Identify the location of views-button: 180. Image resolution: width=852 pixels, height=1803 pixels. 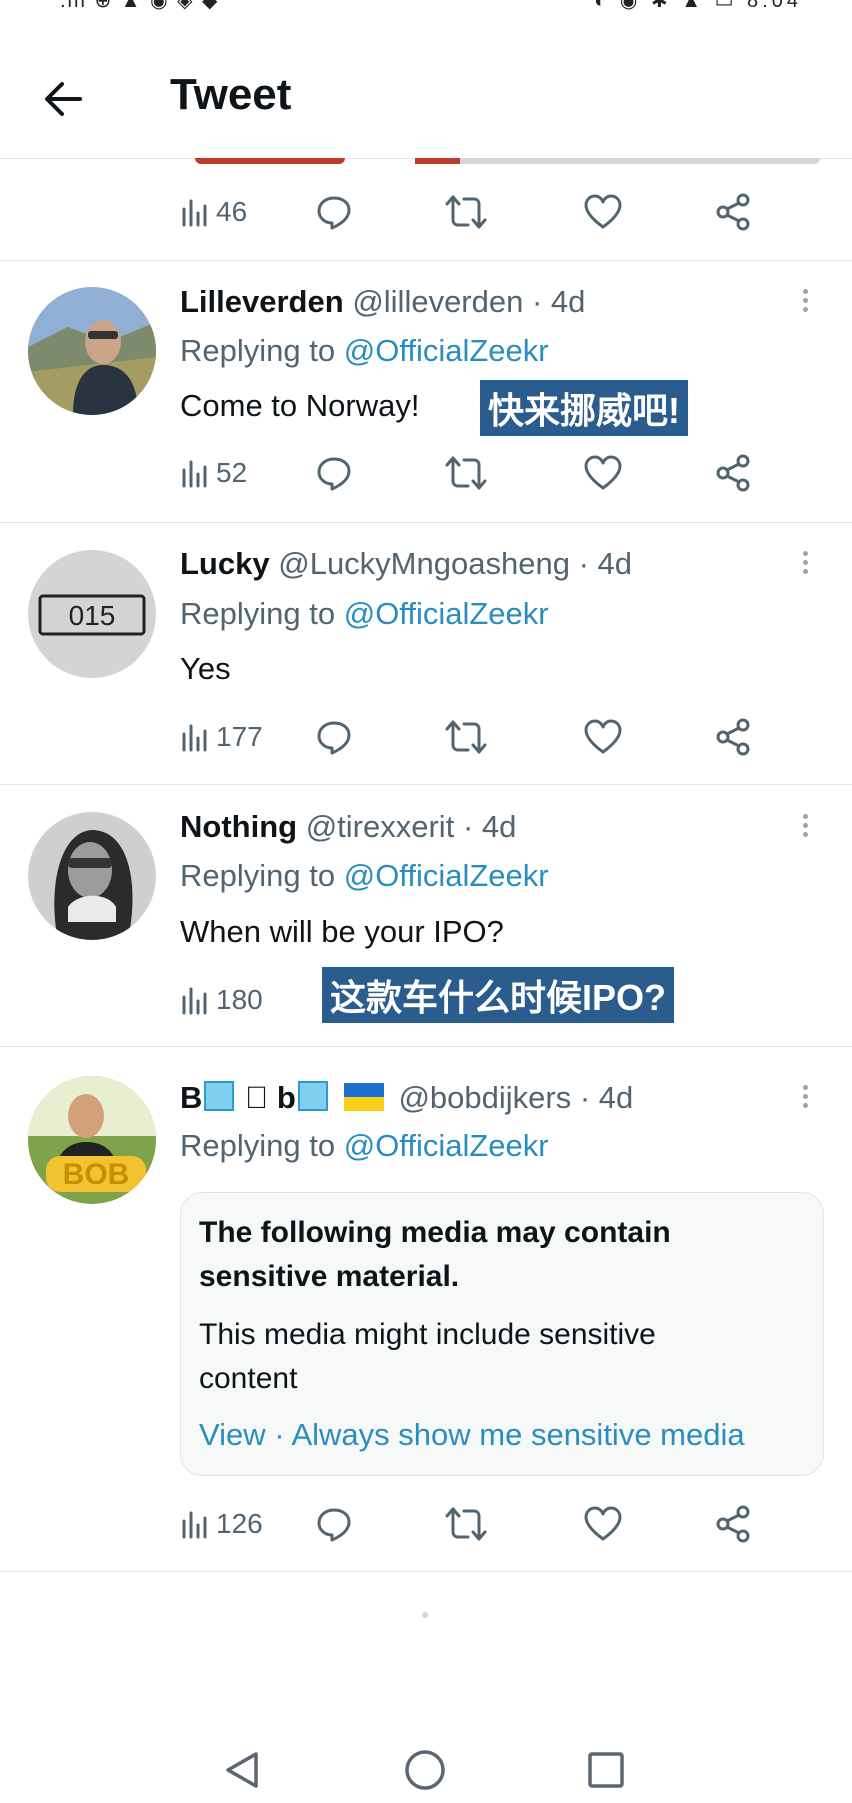
(221, 1000).